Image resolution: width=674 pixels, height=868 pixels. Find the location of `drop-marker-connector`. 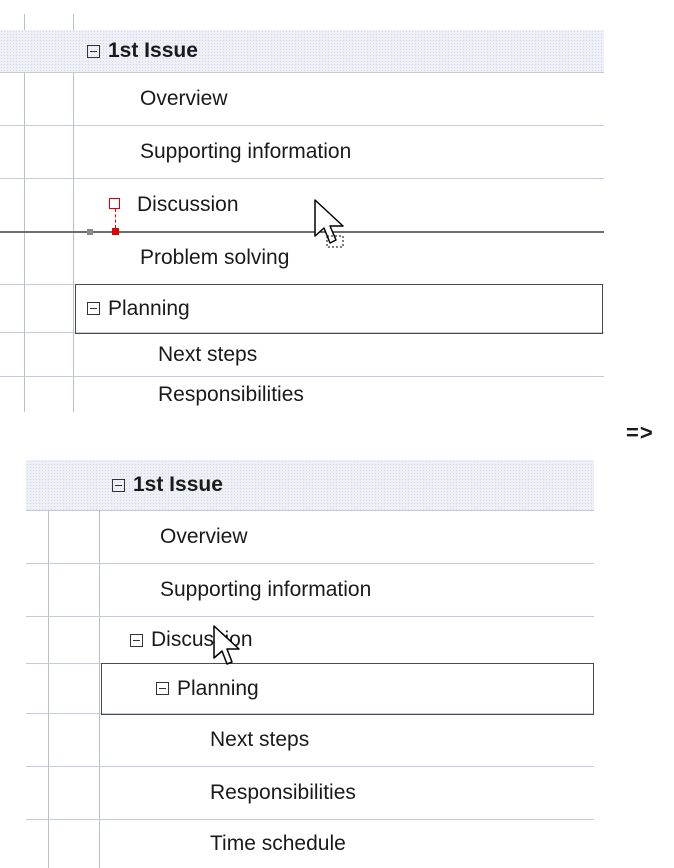

drop-marker-connector is located at coordinates (115, 218).